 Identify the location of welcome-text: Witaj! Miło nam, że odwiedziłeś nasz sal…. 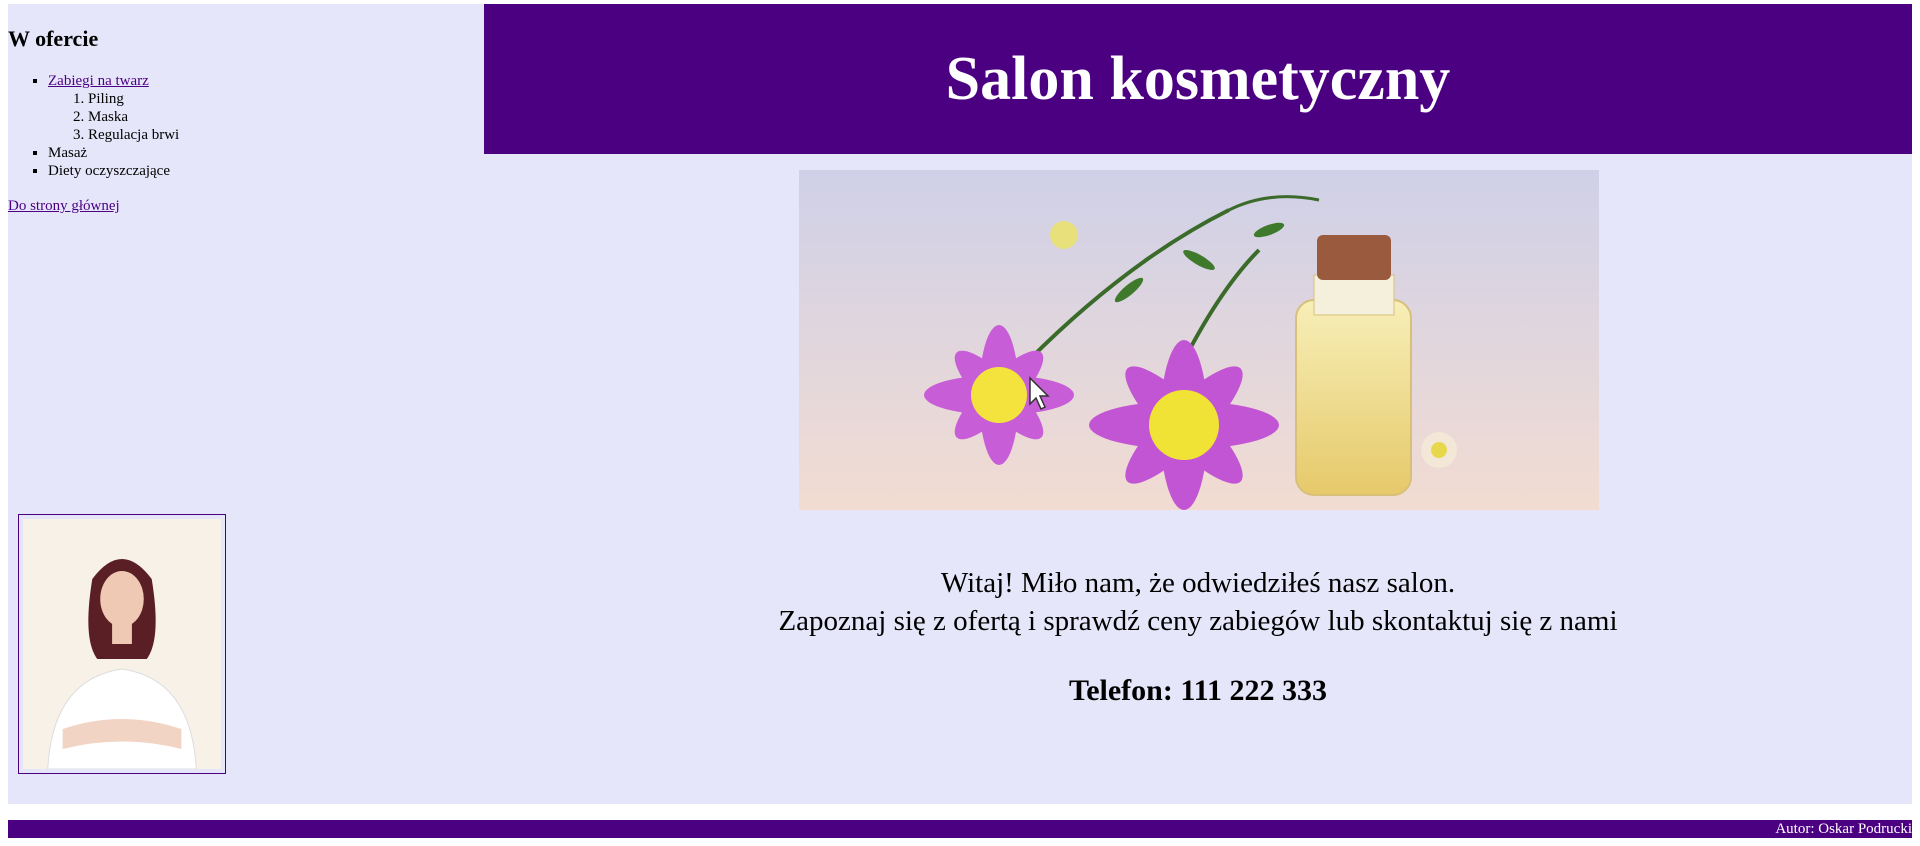
(1198, 602).